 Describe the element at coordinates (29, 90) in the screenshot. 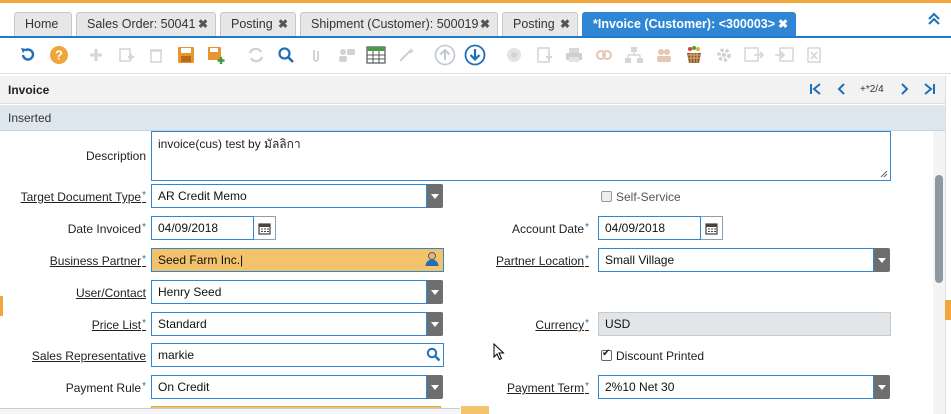

I see `page-title: Invoice` at that location.